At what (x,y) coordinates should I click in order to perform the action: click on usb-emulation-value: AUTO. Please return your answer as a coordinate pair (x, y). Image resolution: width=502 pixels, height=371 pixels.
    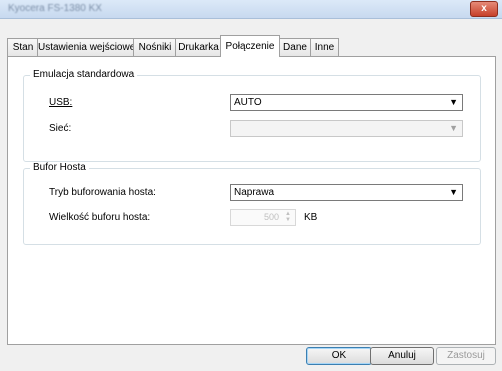
    Looking at the image, I should click on (248, 102).